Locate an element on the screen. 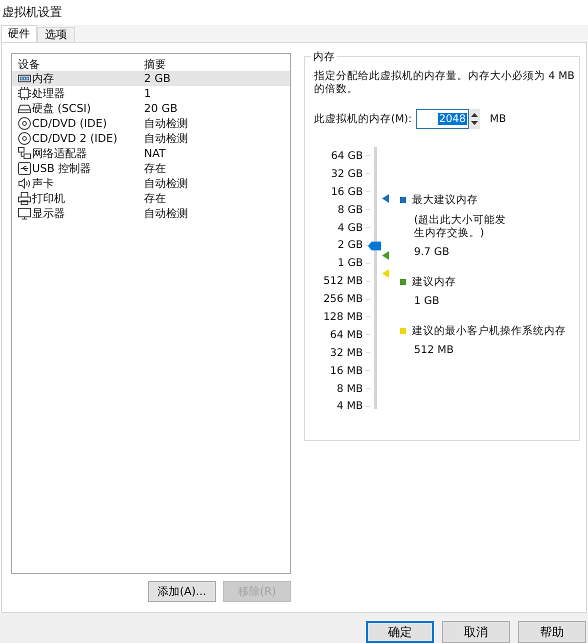  usb-icon is located at coordinates (24, 168).